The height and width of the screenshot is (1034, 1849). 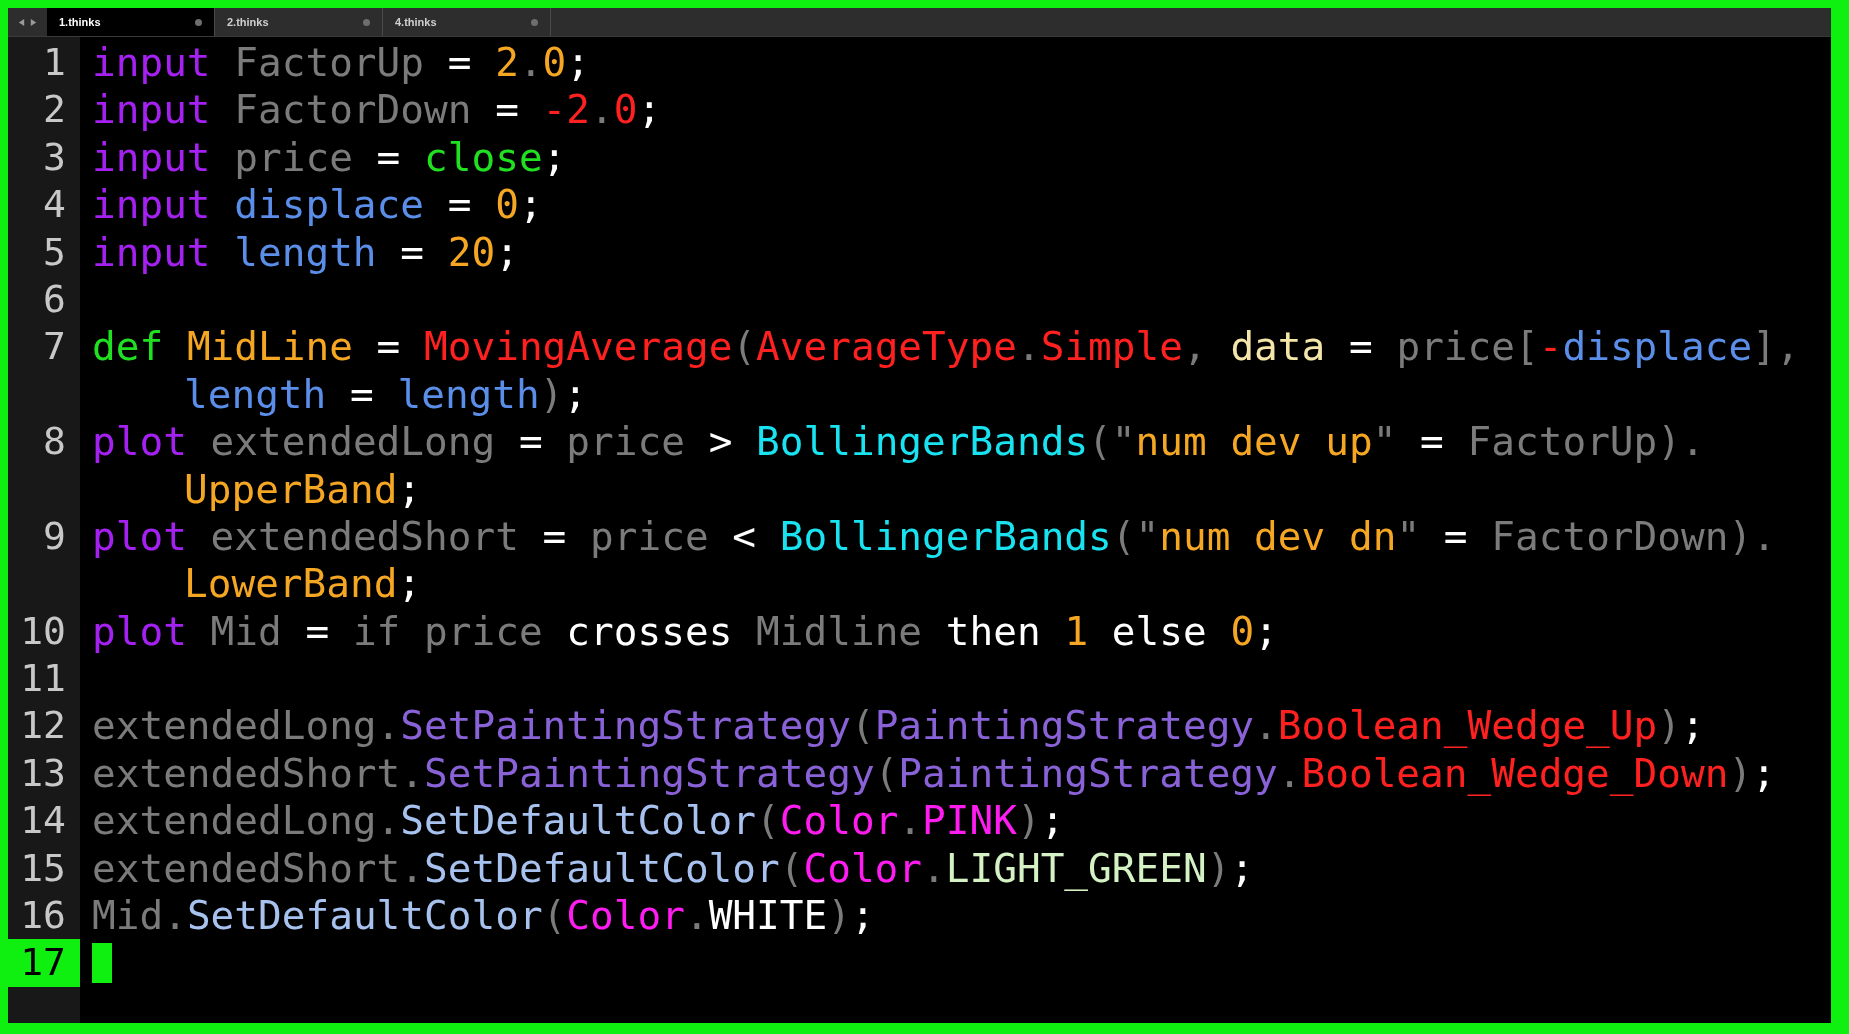 What do you see at coordinates (54, 252) in the screenshot?
I see `line-number: 5` at bounding box center [54, 252].